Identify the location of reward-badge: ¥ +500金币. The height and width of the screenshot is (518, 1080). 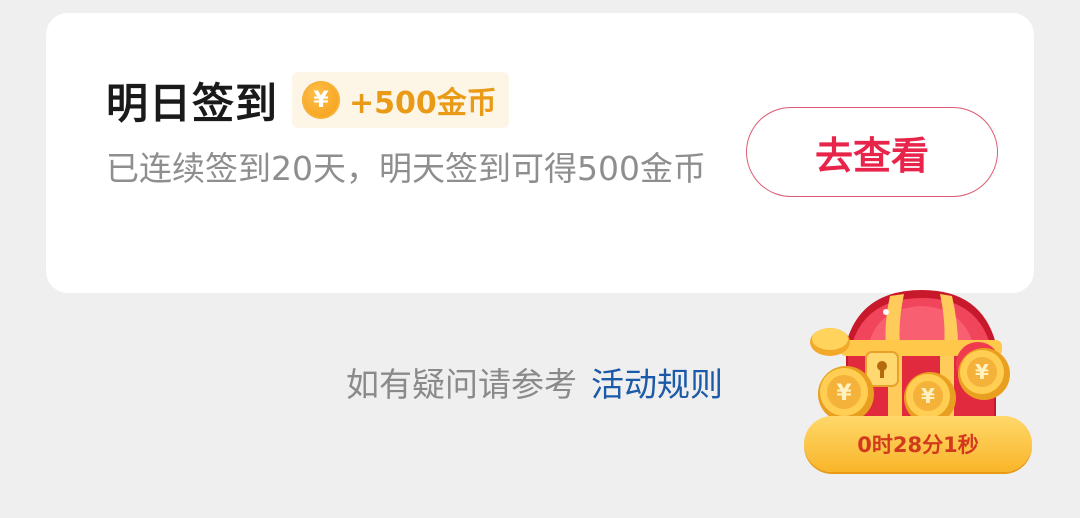
(400, 100).